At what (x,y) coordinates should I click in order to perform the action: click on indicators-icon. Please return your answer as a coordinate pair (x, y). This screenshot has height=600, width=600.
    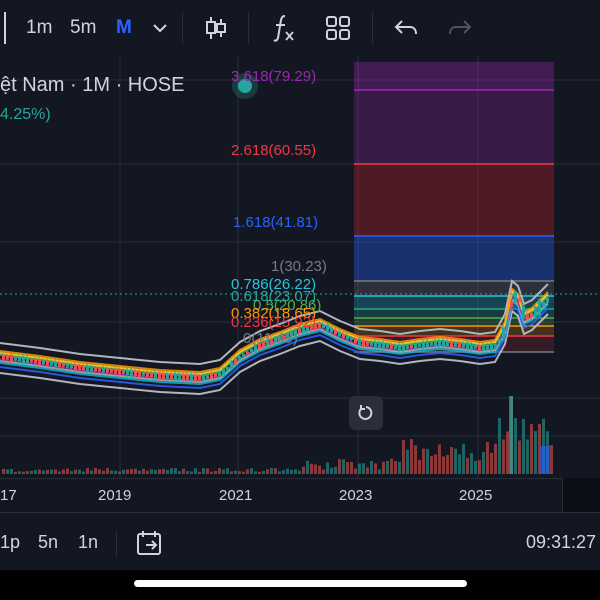
    Looking at the image, I should click on (284, 28).